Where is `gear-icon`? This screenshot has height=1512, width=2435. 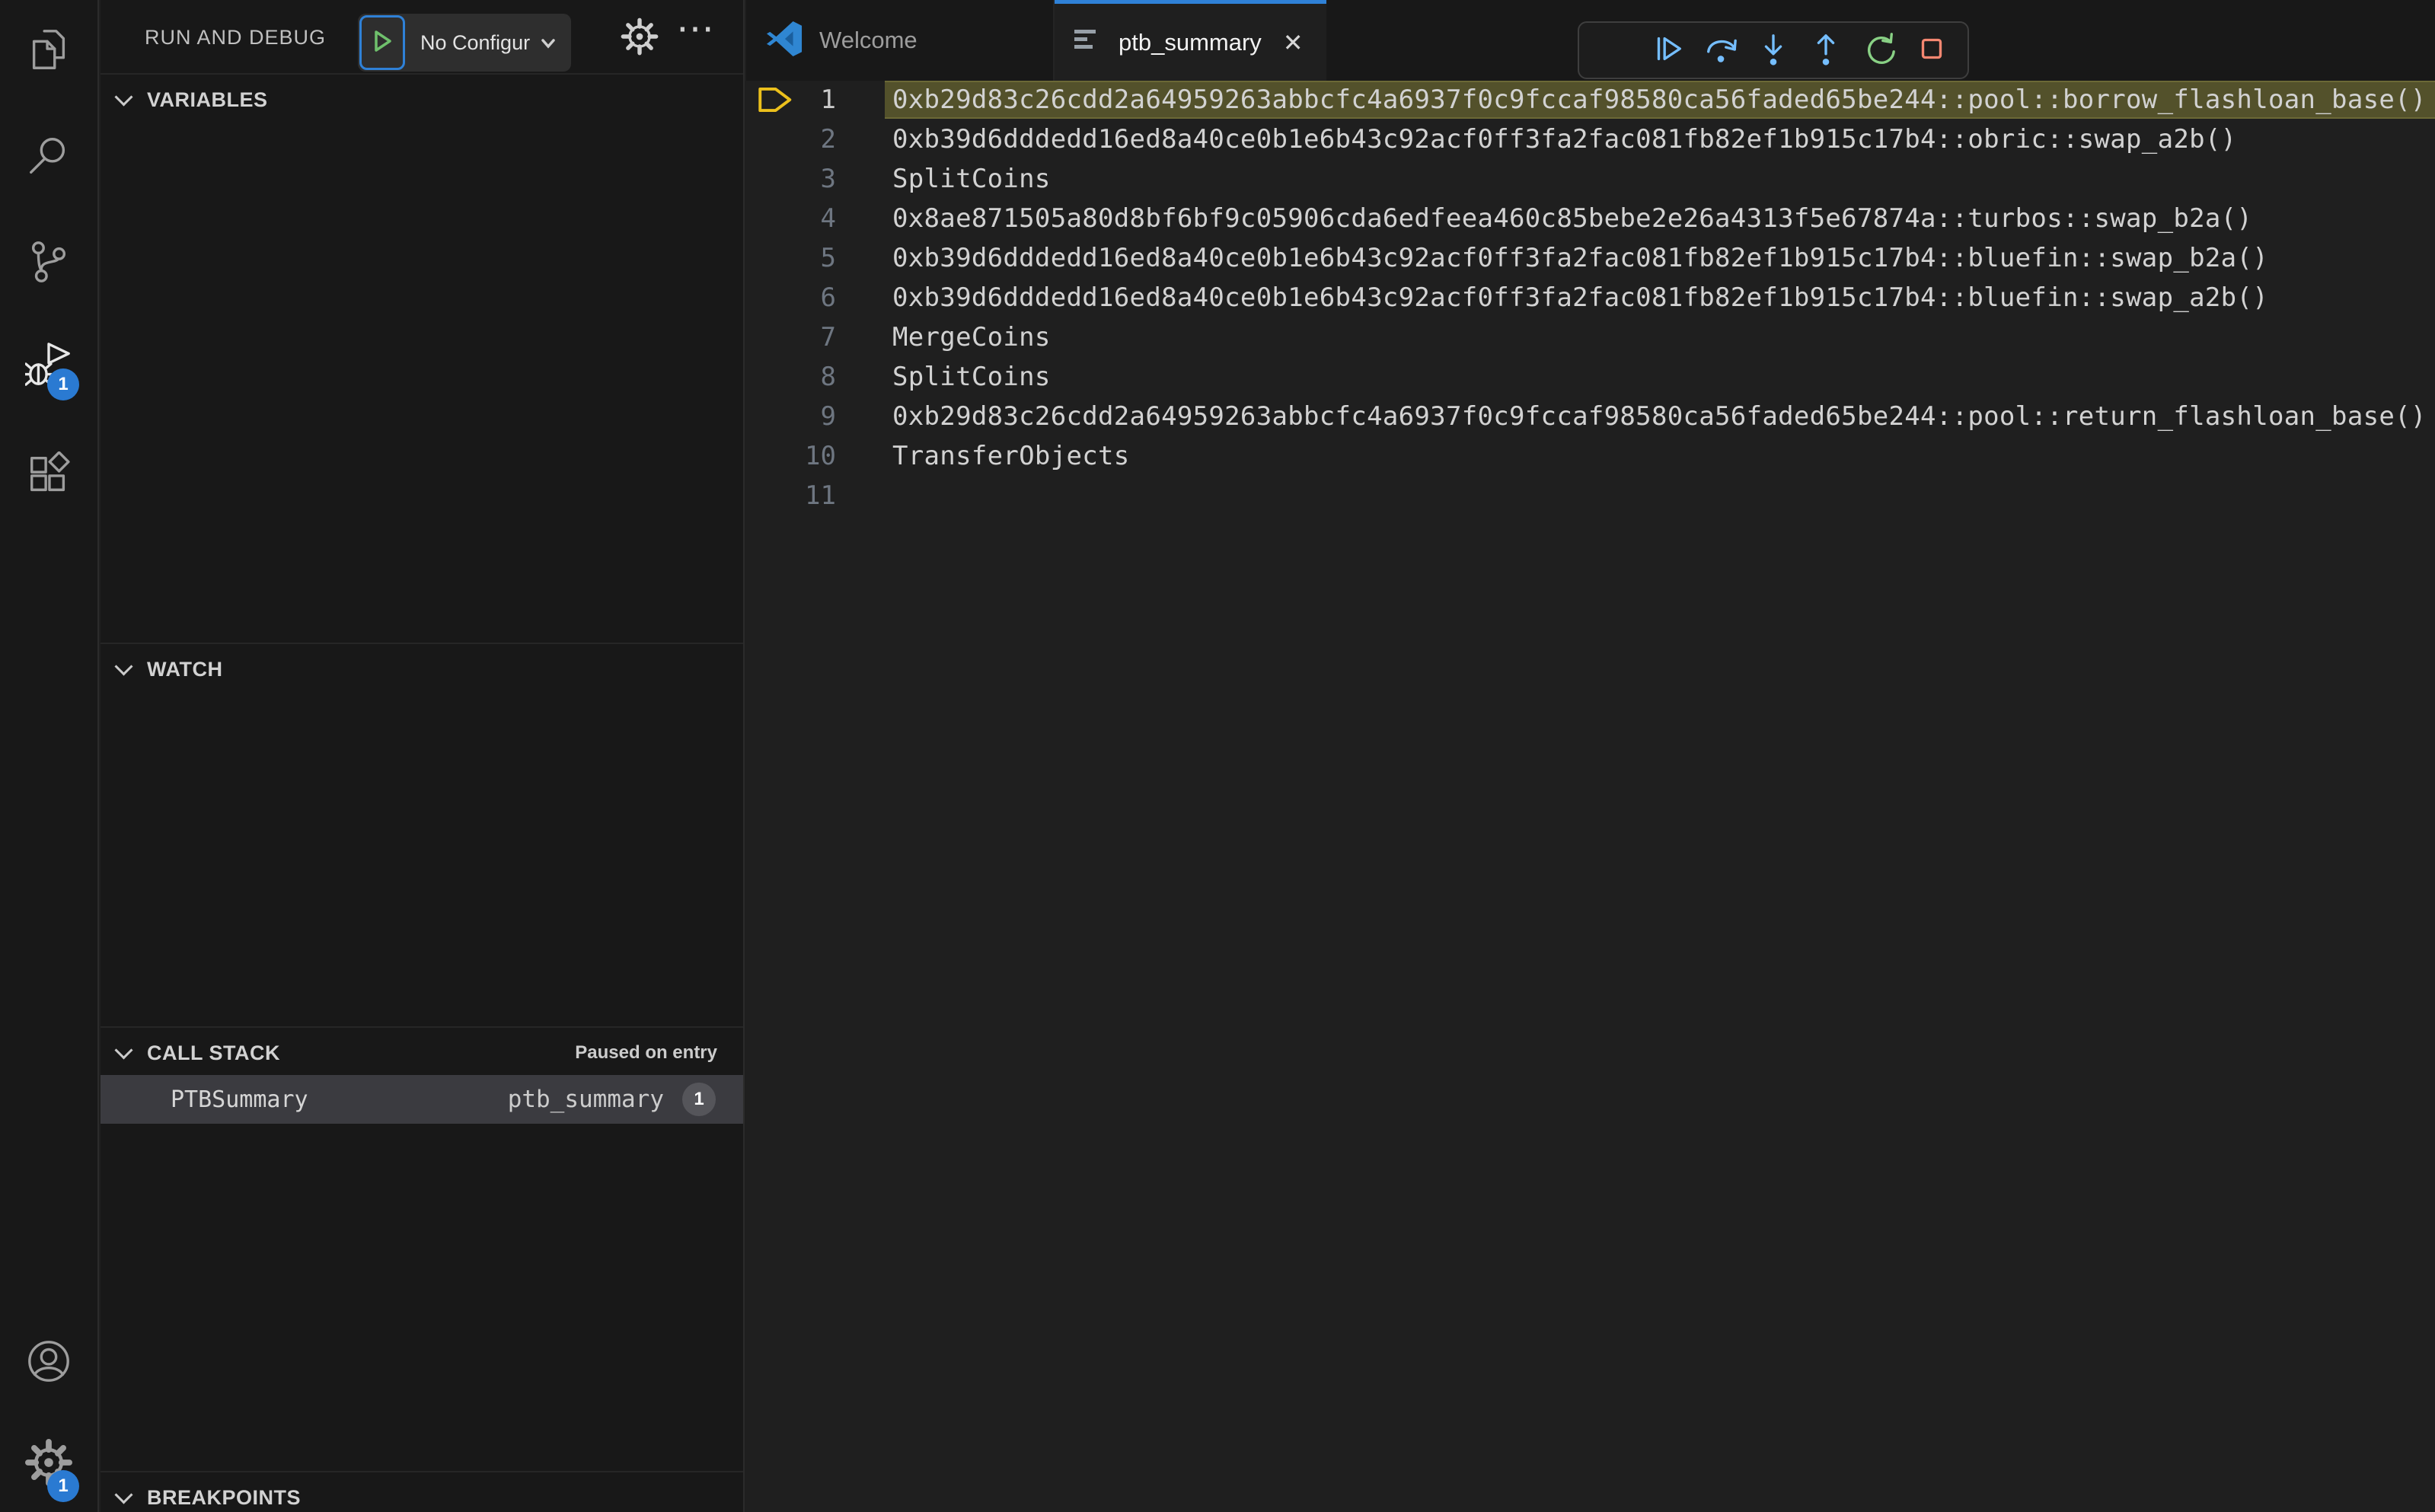 gear-icon is located at coordinates (639, 38).